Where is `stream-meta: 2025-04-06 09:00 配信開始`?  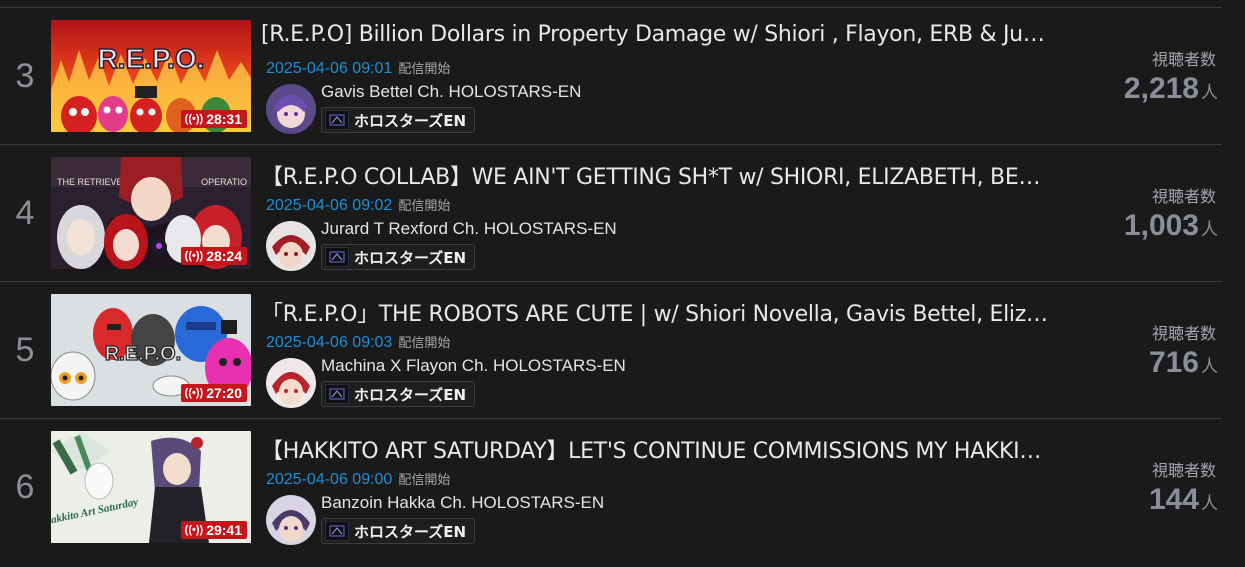 stream-meta: 2025-04-06 09:00 配信開始 is located at coordinates (358, 479).